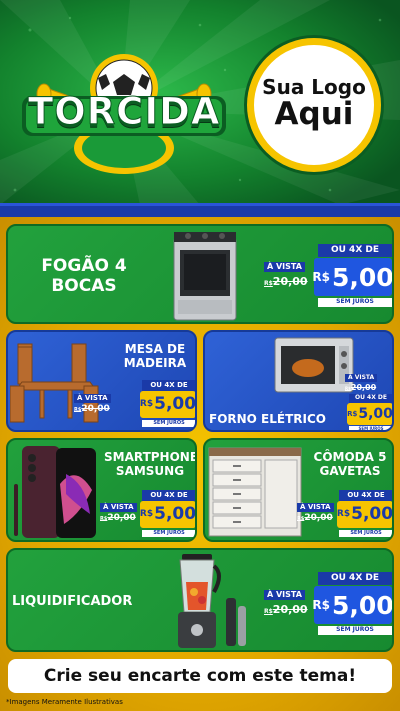 Image resolution: width=400 pixels, height=711 pixels. What do you see at coordinates (150, 471) in the screenshot?
I see `product-name-line2: SAMSUNG` at bounding box center [150, 471].